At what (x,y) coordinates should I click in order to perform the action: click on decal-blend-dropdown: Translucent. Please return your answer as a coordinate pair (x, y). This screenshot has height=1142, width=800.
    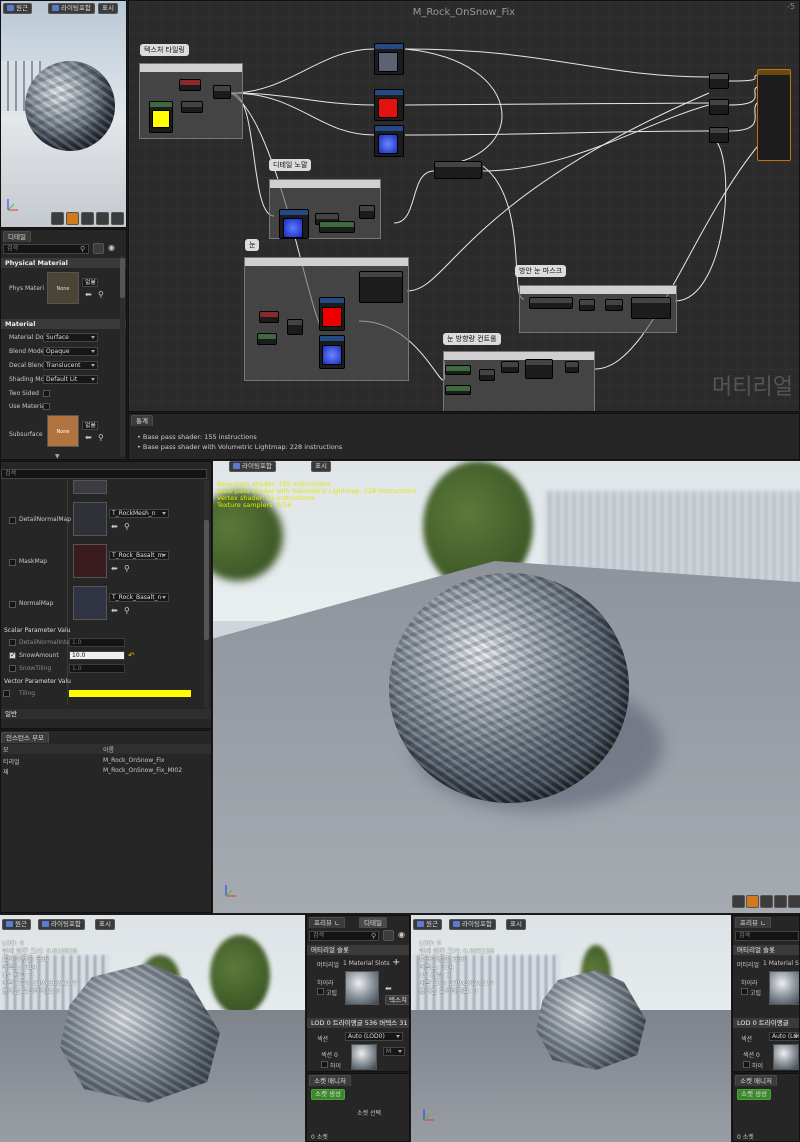
    Looking at the image, I should click on (70, 365).